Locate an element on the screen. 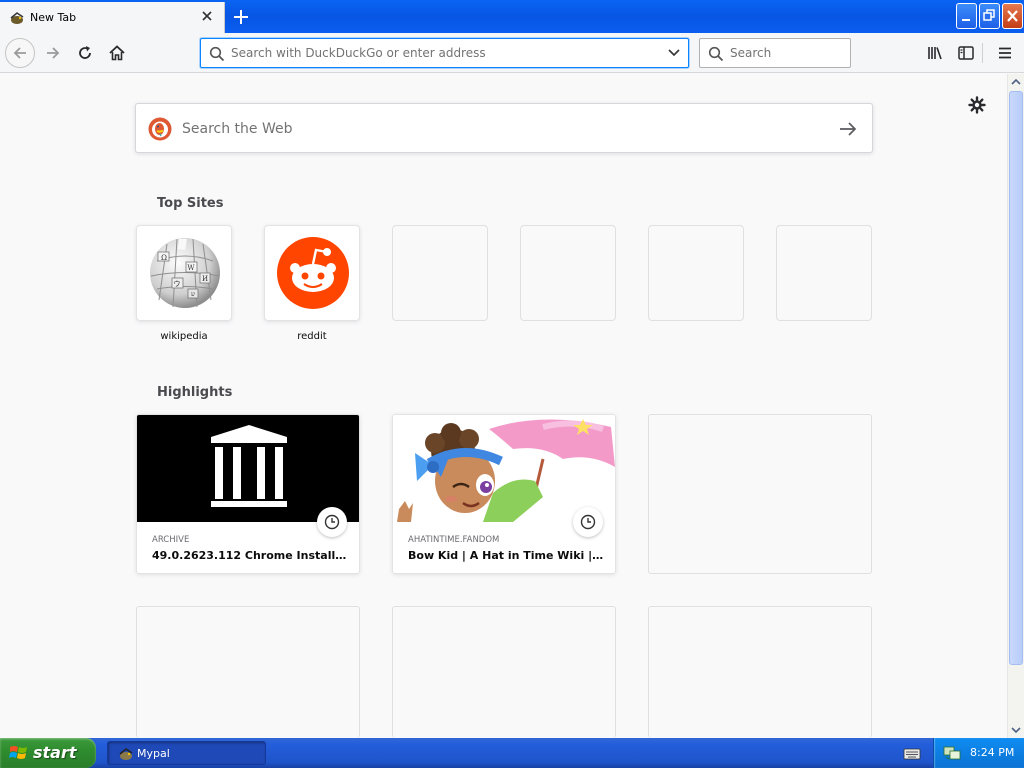  forward-button is located at coordinates (53, 53).